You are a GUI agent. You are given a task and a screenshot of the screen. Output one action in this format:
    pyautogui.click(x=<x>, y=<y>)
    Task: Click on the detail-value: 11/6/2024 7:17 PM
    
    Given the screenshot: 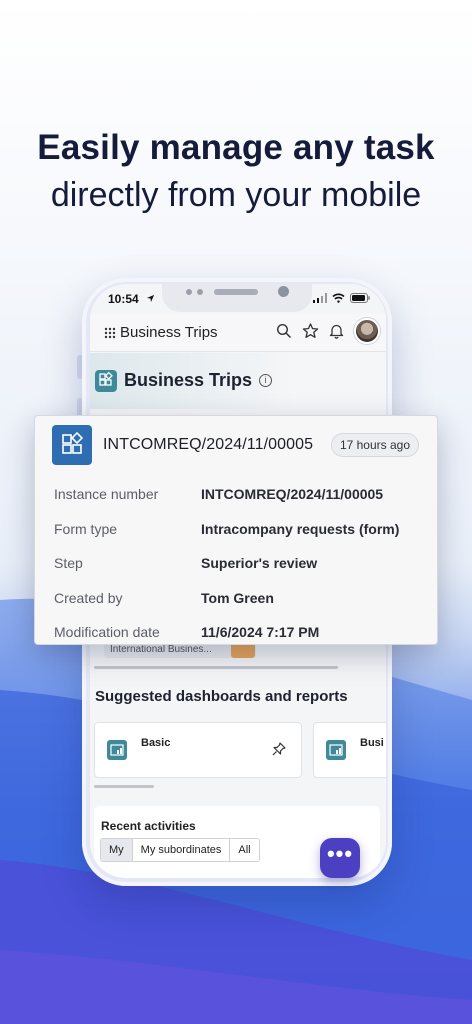 What is the action you would take?
    pyautogui.click(x=260, y=632)
    